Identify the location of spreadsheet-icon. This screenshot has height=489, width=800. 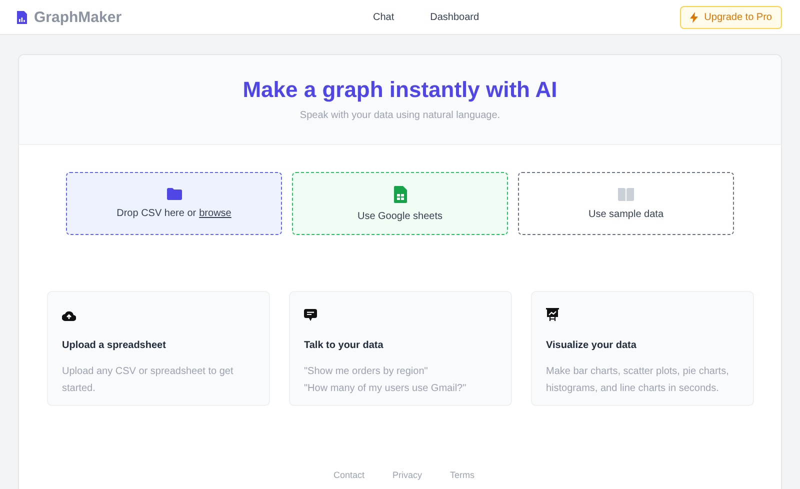
(400, 194).